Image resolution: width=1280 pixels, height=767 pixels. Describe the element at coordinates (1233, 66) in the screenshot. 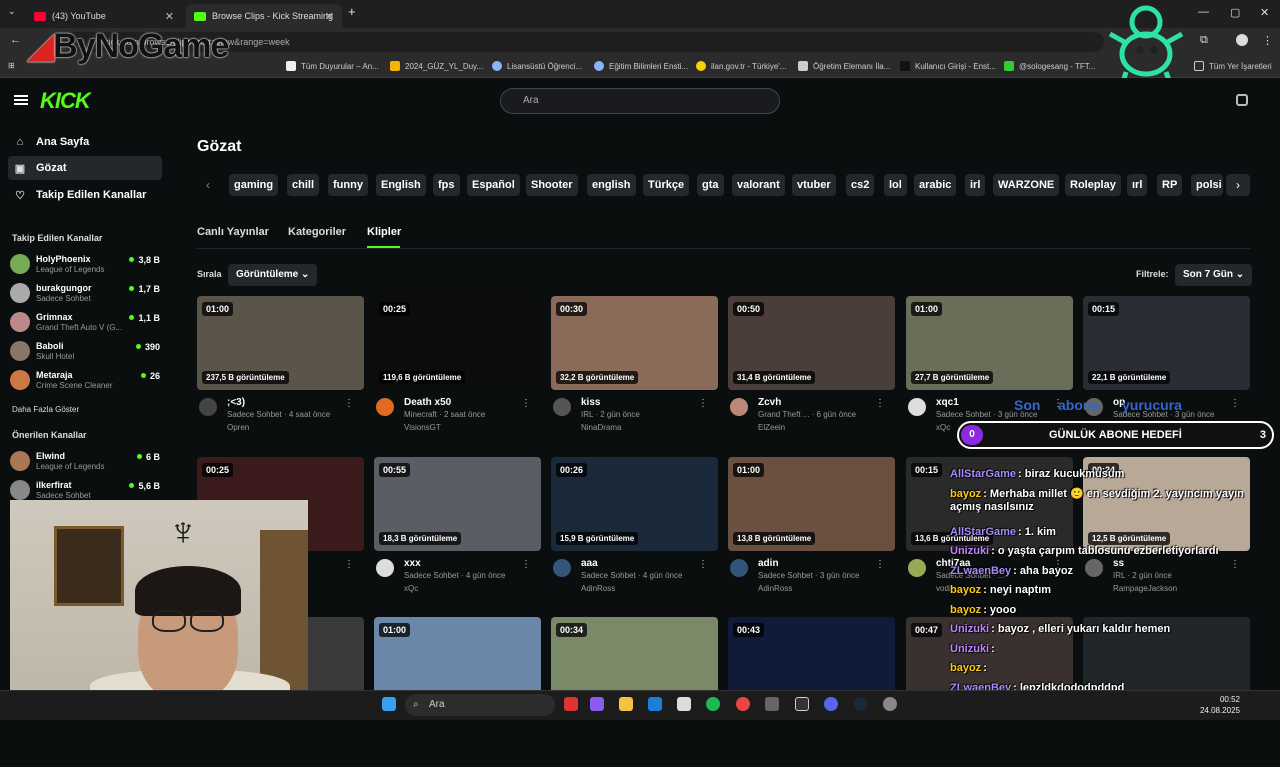

I see `all-bookmarks: Tüm Yer İşaretleri` at that location.